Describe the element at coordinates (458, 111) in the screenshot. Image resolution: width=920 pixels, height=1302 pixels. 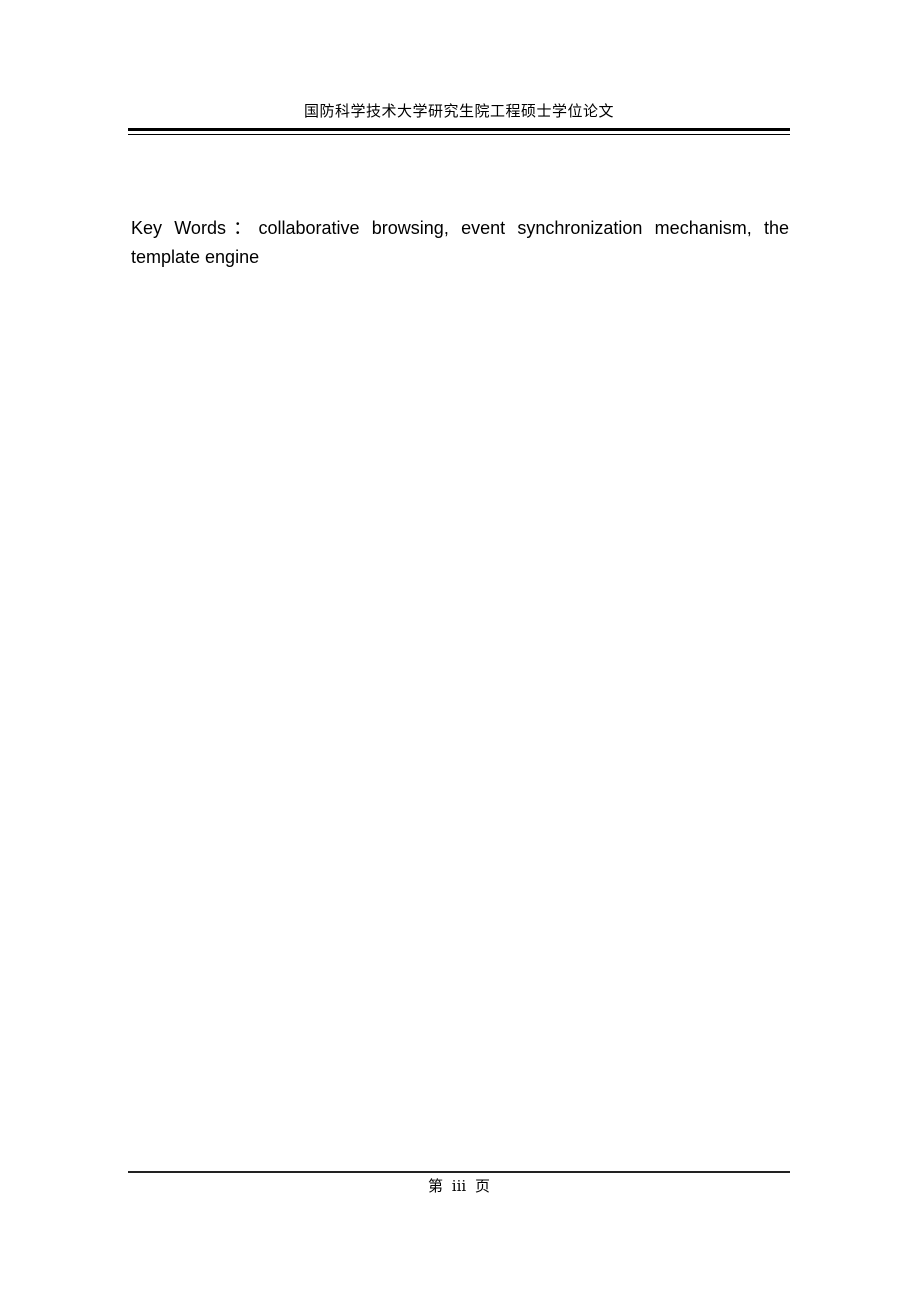
I see `running-header-title: 国防科学技术大学研究生院工程硕士学位论文` at that location.